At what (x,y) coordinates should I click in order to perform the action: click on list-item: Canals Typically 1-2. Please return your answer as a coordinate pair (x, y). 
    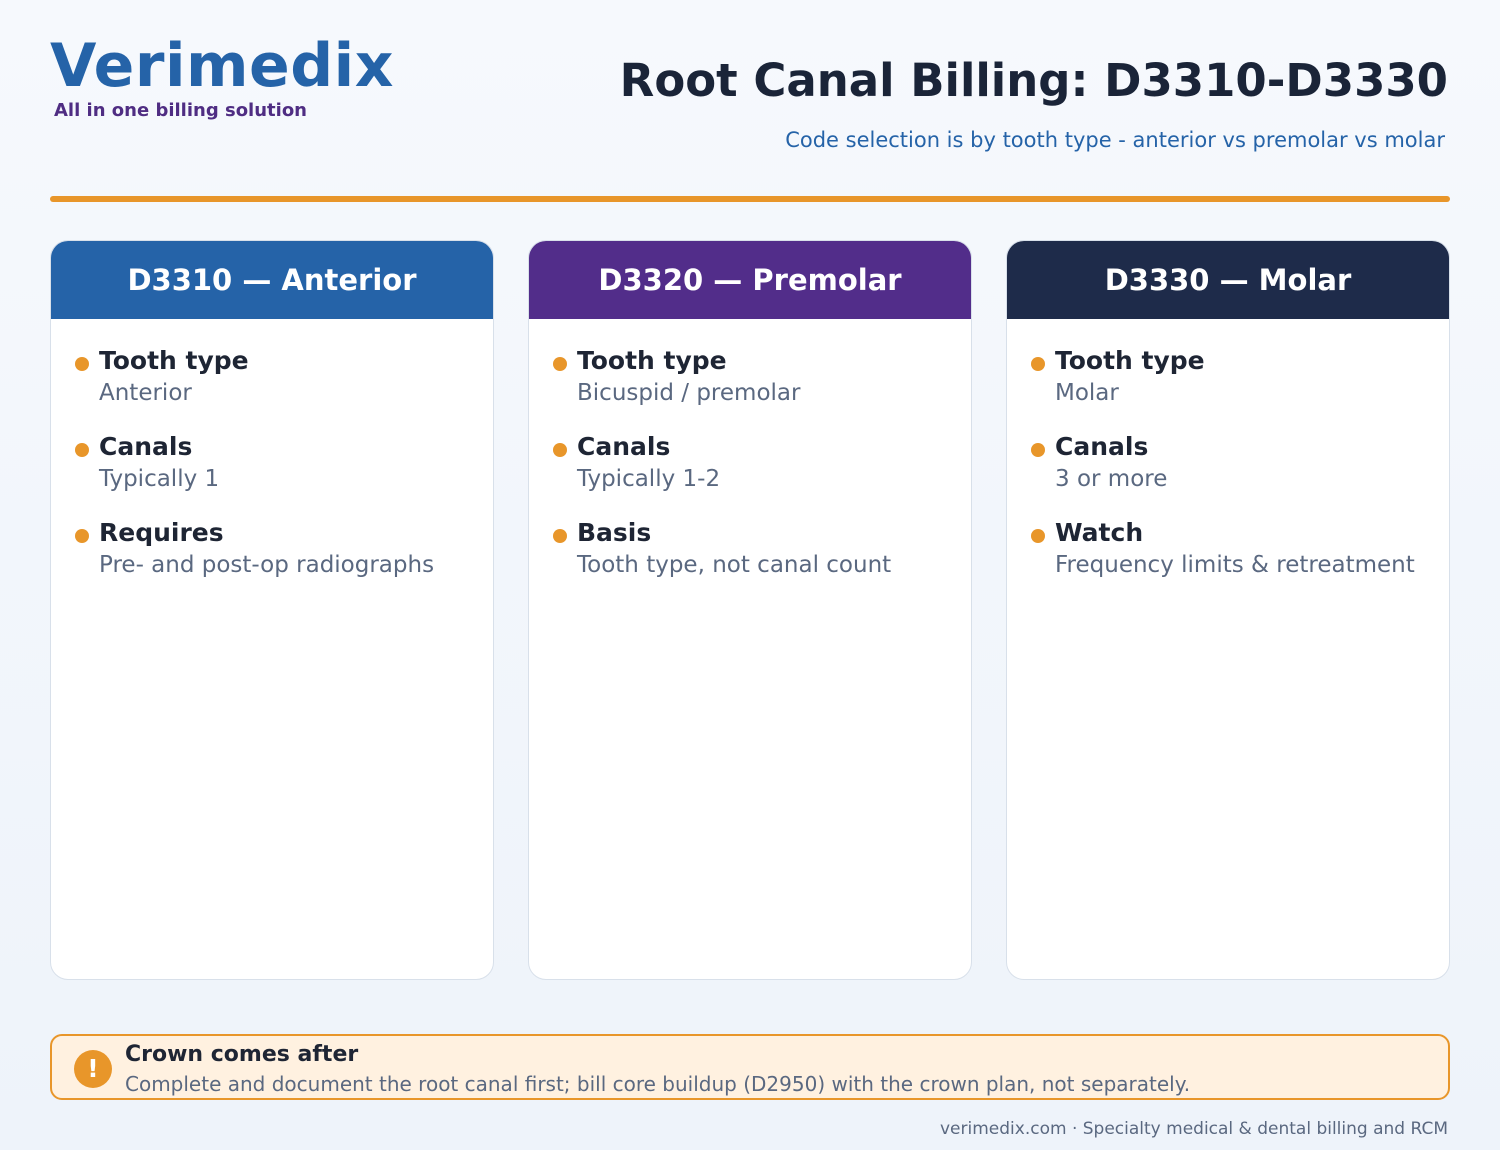
    Looking at the image, I should click on (761, 463).